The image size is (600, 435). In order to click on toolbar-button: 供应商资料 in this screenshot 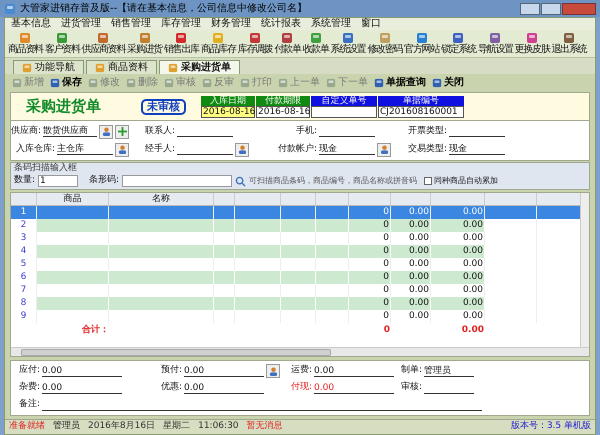, I will do `click(104, 43)`.